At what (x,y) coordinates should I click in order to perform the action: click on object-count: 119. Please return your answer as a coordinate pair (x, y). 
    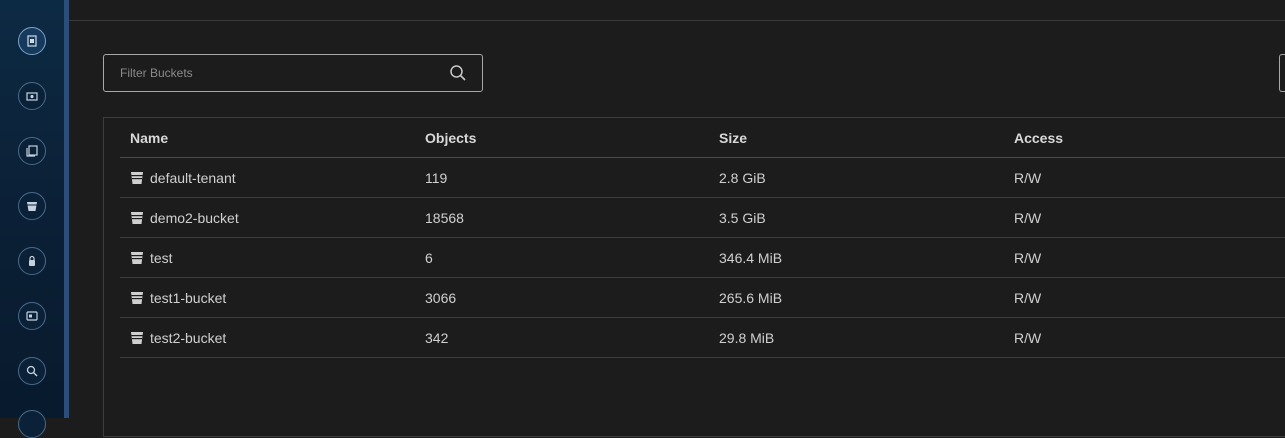
    Looking at the image, I should click on (436, 178).